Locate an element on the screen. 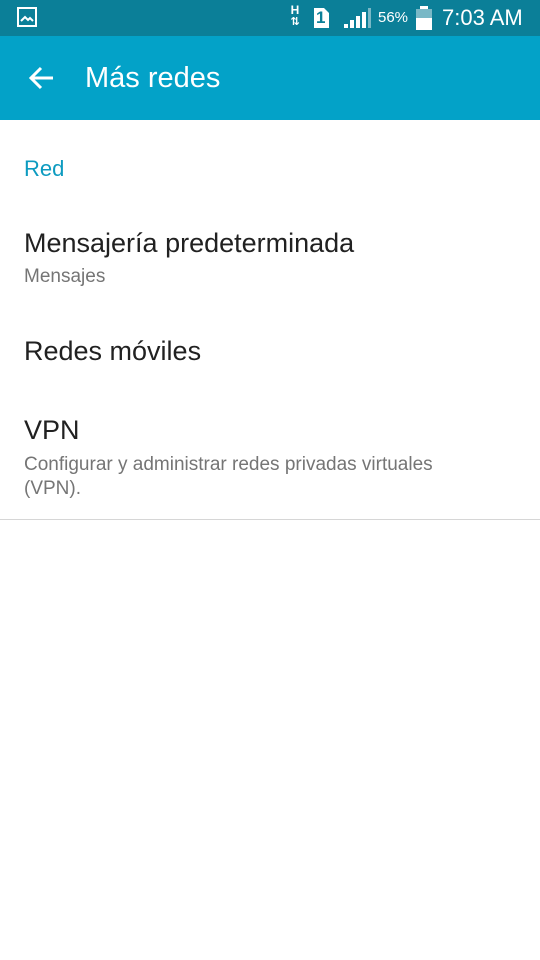  app-bar: Más redes is located at coordinates (270, 78).